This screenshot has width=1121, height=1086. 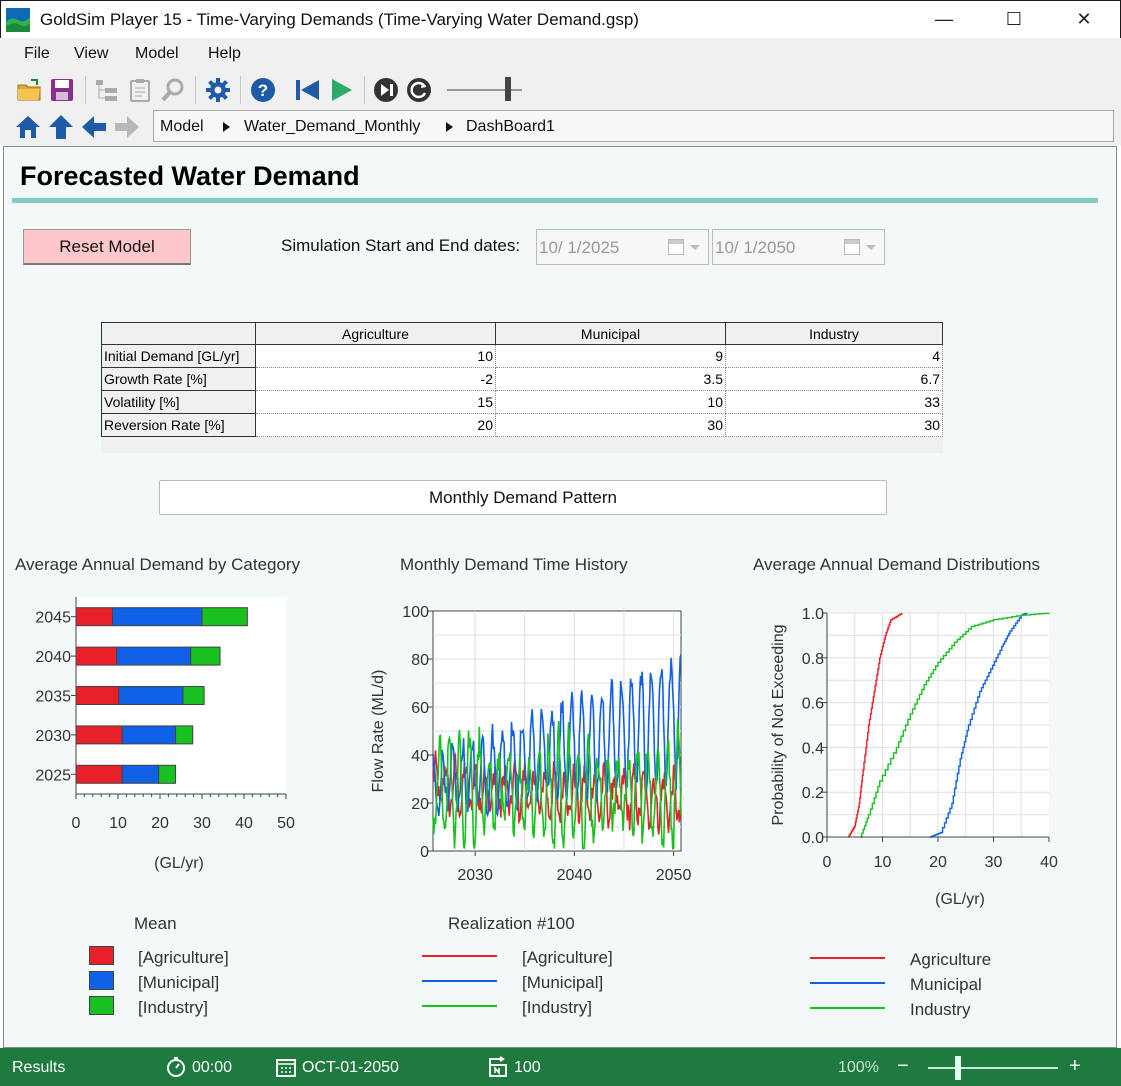 I want to click on bar-industry-2045, so click(x=224, y=617).